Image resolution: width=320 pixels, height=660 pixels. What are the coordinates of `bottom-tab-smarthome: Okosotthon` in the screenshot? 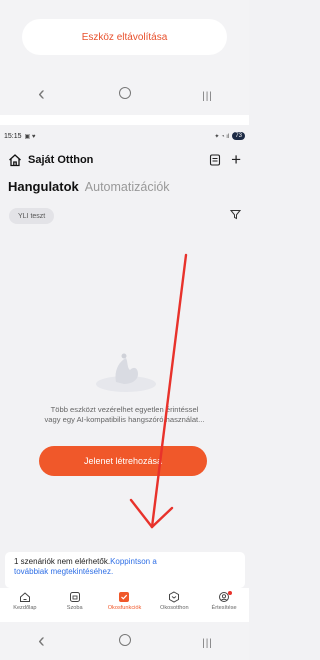 It's located at (174, 601).